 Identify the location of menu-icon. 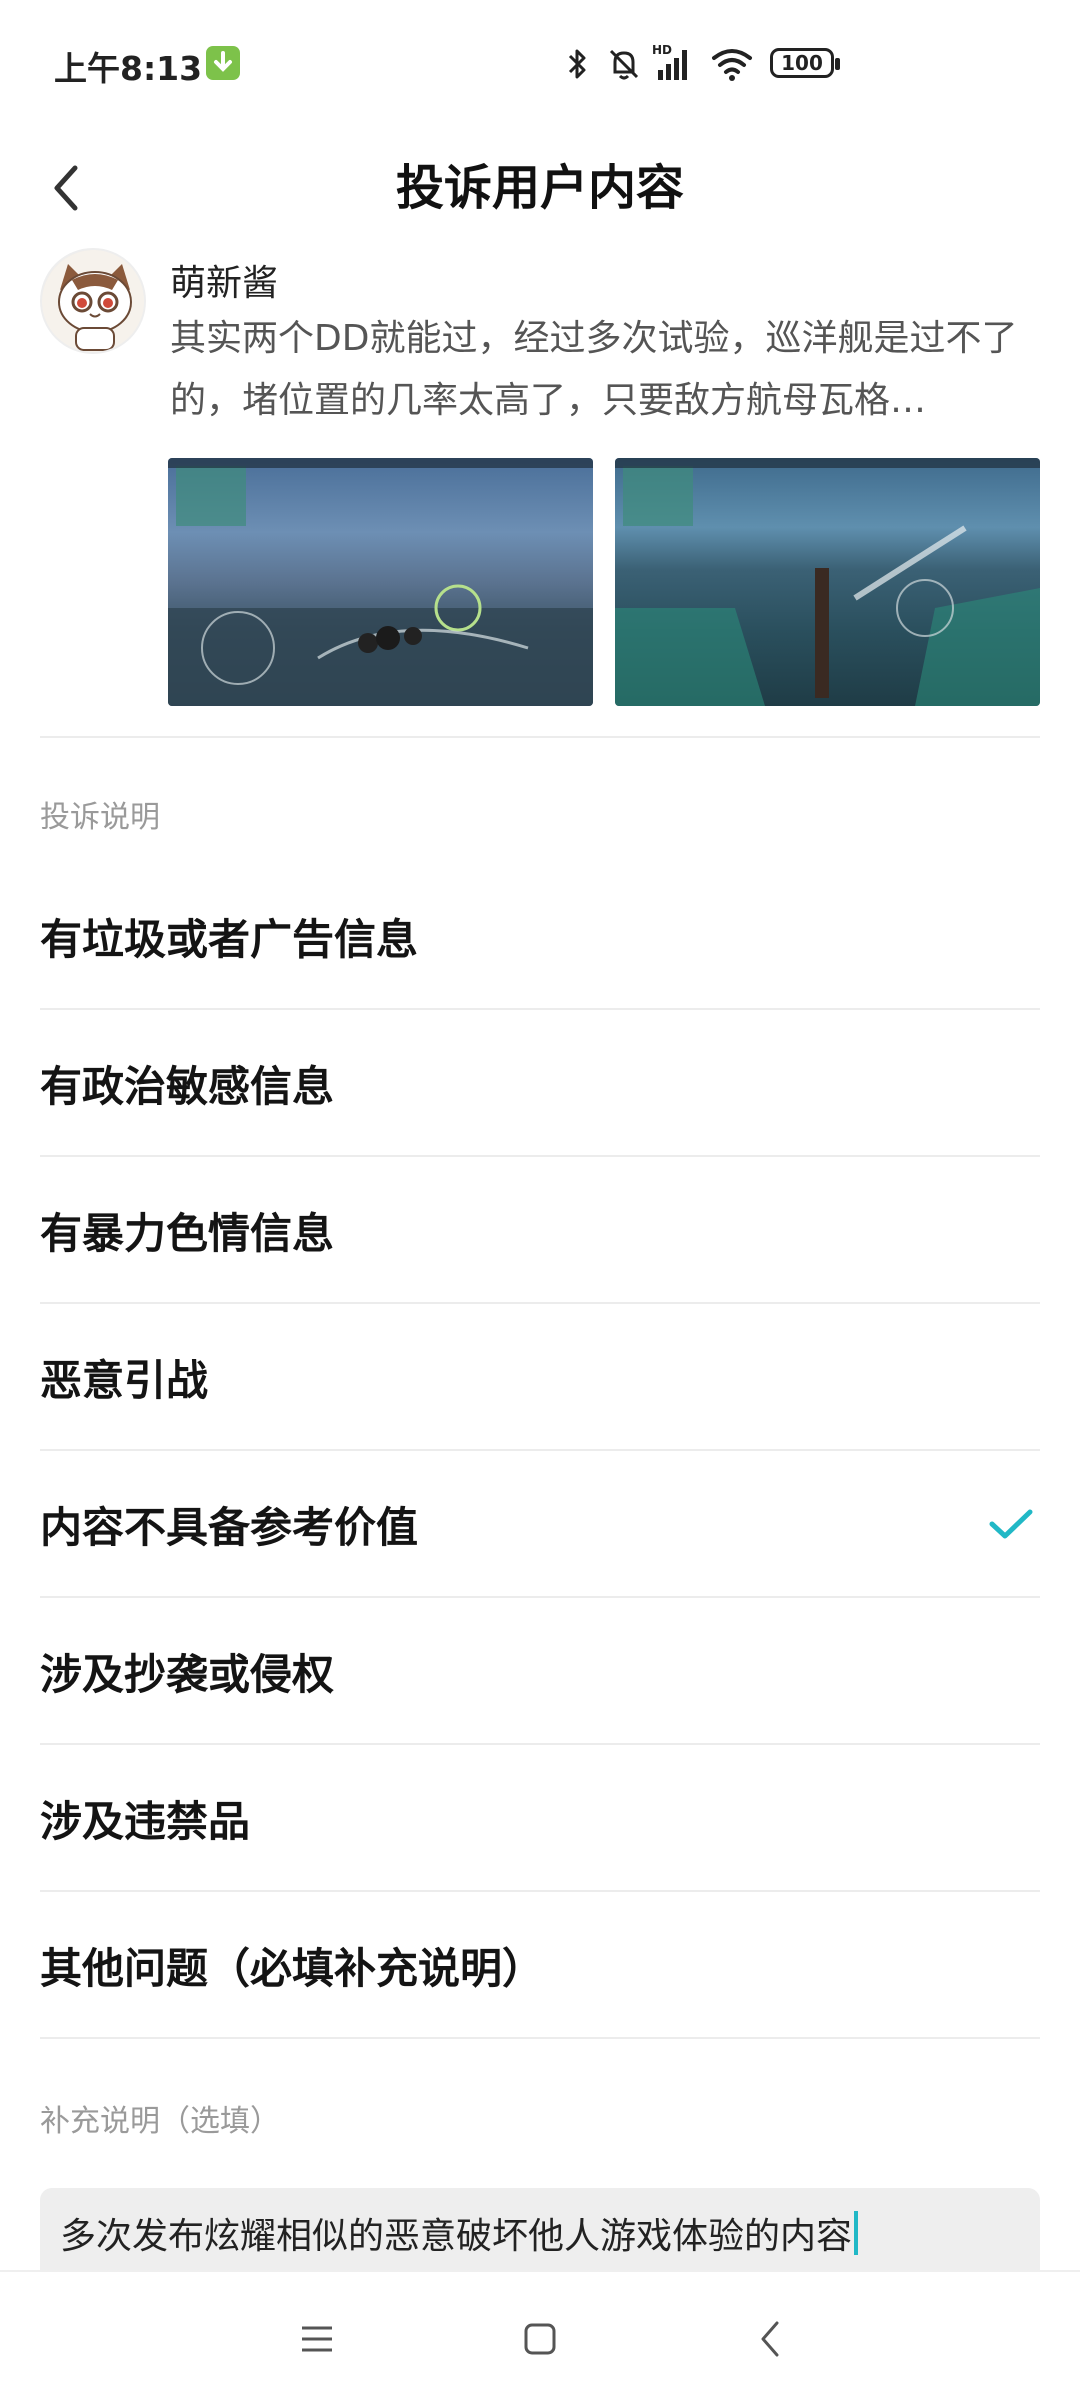
(317, 2339).